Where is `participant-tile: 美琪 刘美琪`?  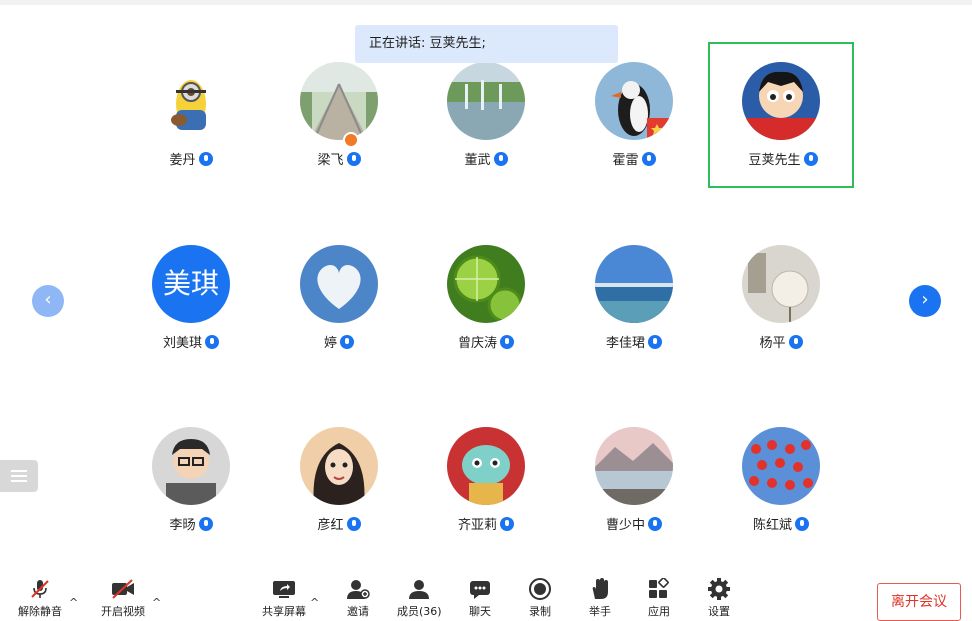
participant-tile: 美琪 刘美琪 is located at coordinates (191, 298).